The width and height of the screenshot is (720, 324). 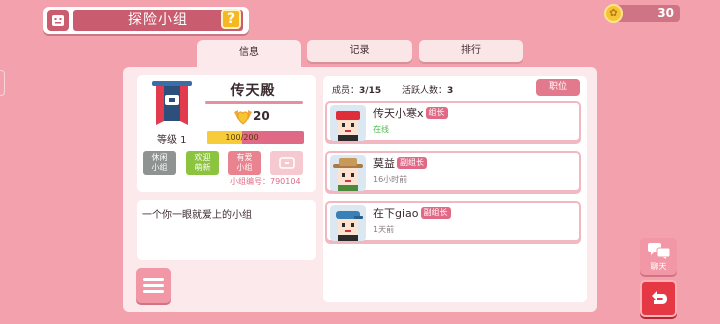 What do you see at coordinates (265, 181) in the screenshot?
I see `group-id: 小组编号：790104` at bounding box center [265, 181].